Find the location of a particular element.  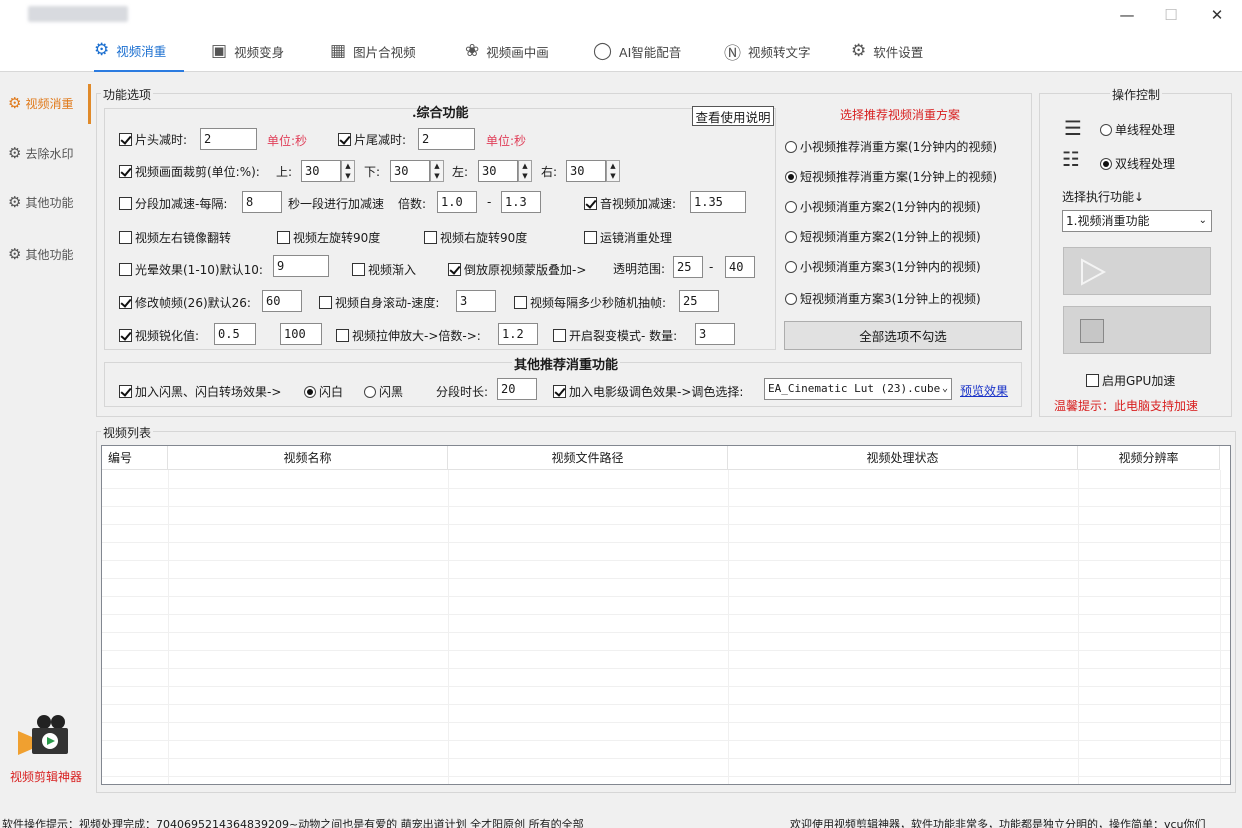

column-header-path: 视频文件路径 is located at coordinates (588, 458).